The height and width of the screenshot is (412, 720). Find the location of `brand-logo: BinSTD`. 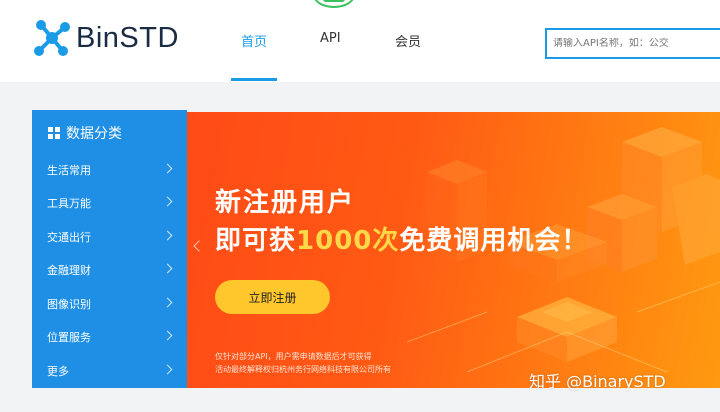

brand-logo: BinSTD is located at coordinates (106, 38).